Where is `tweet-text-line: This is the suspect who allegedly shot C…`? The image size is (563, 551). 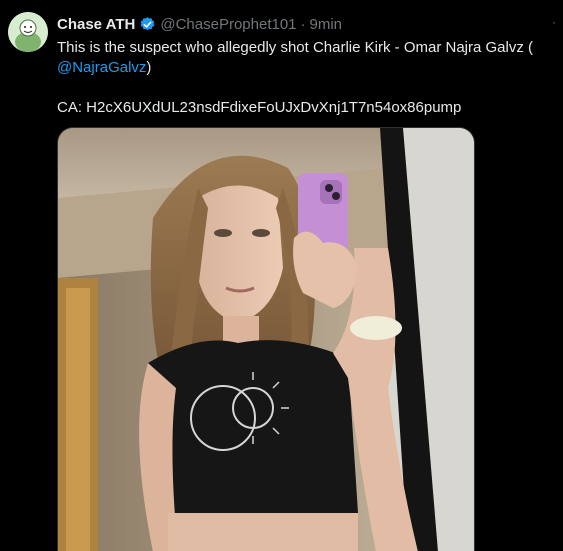 tweet-text-line: This is the suspect who allegedly shot C… is located at coordinates (302, 58).